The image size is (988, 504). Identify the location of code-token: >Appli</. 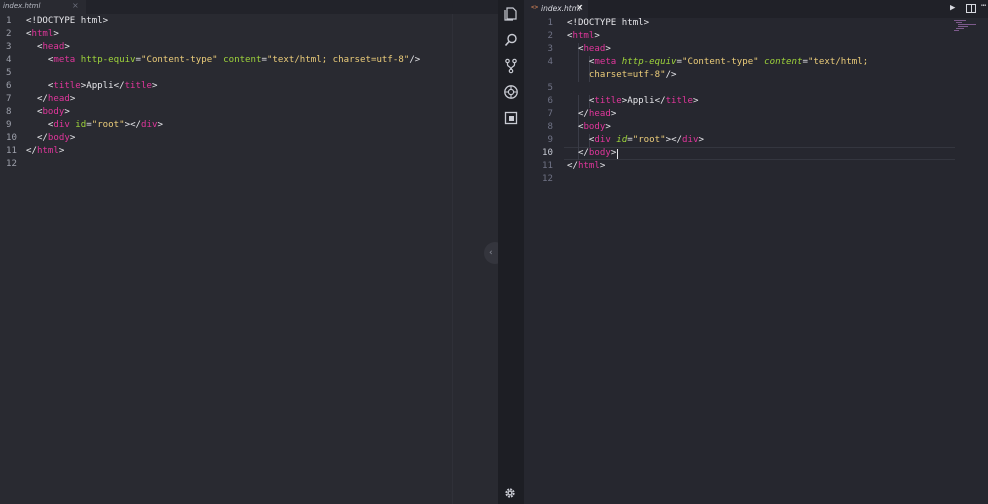
(643, 101).